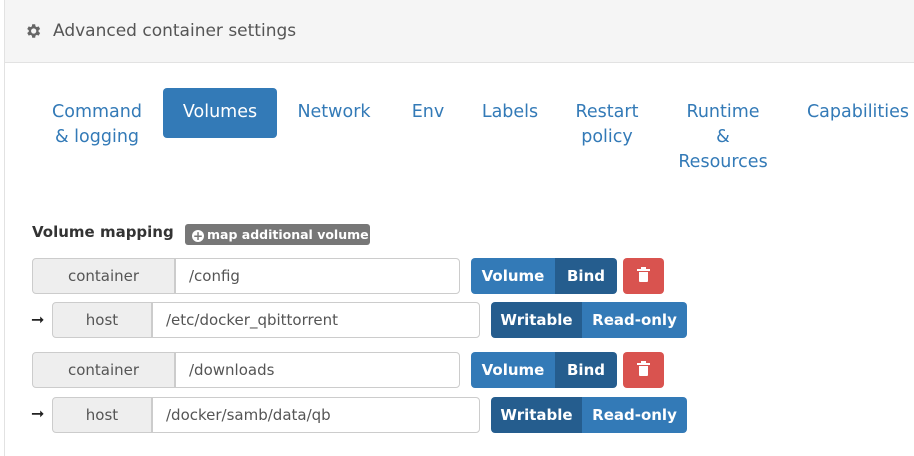 This screenshot has width=914, height=456. I want to click on tab-labels: Labels, so click(510, 106).